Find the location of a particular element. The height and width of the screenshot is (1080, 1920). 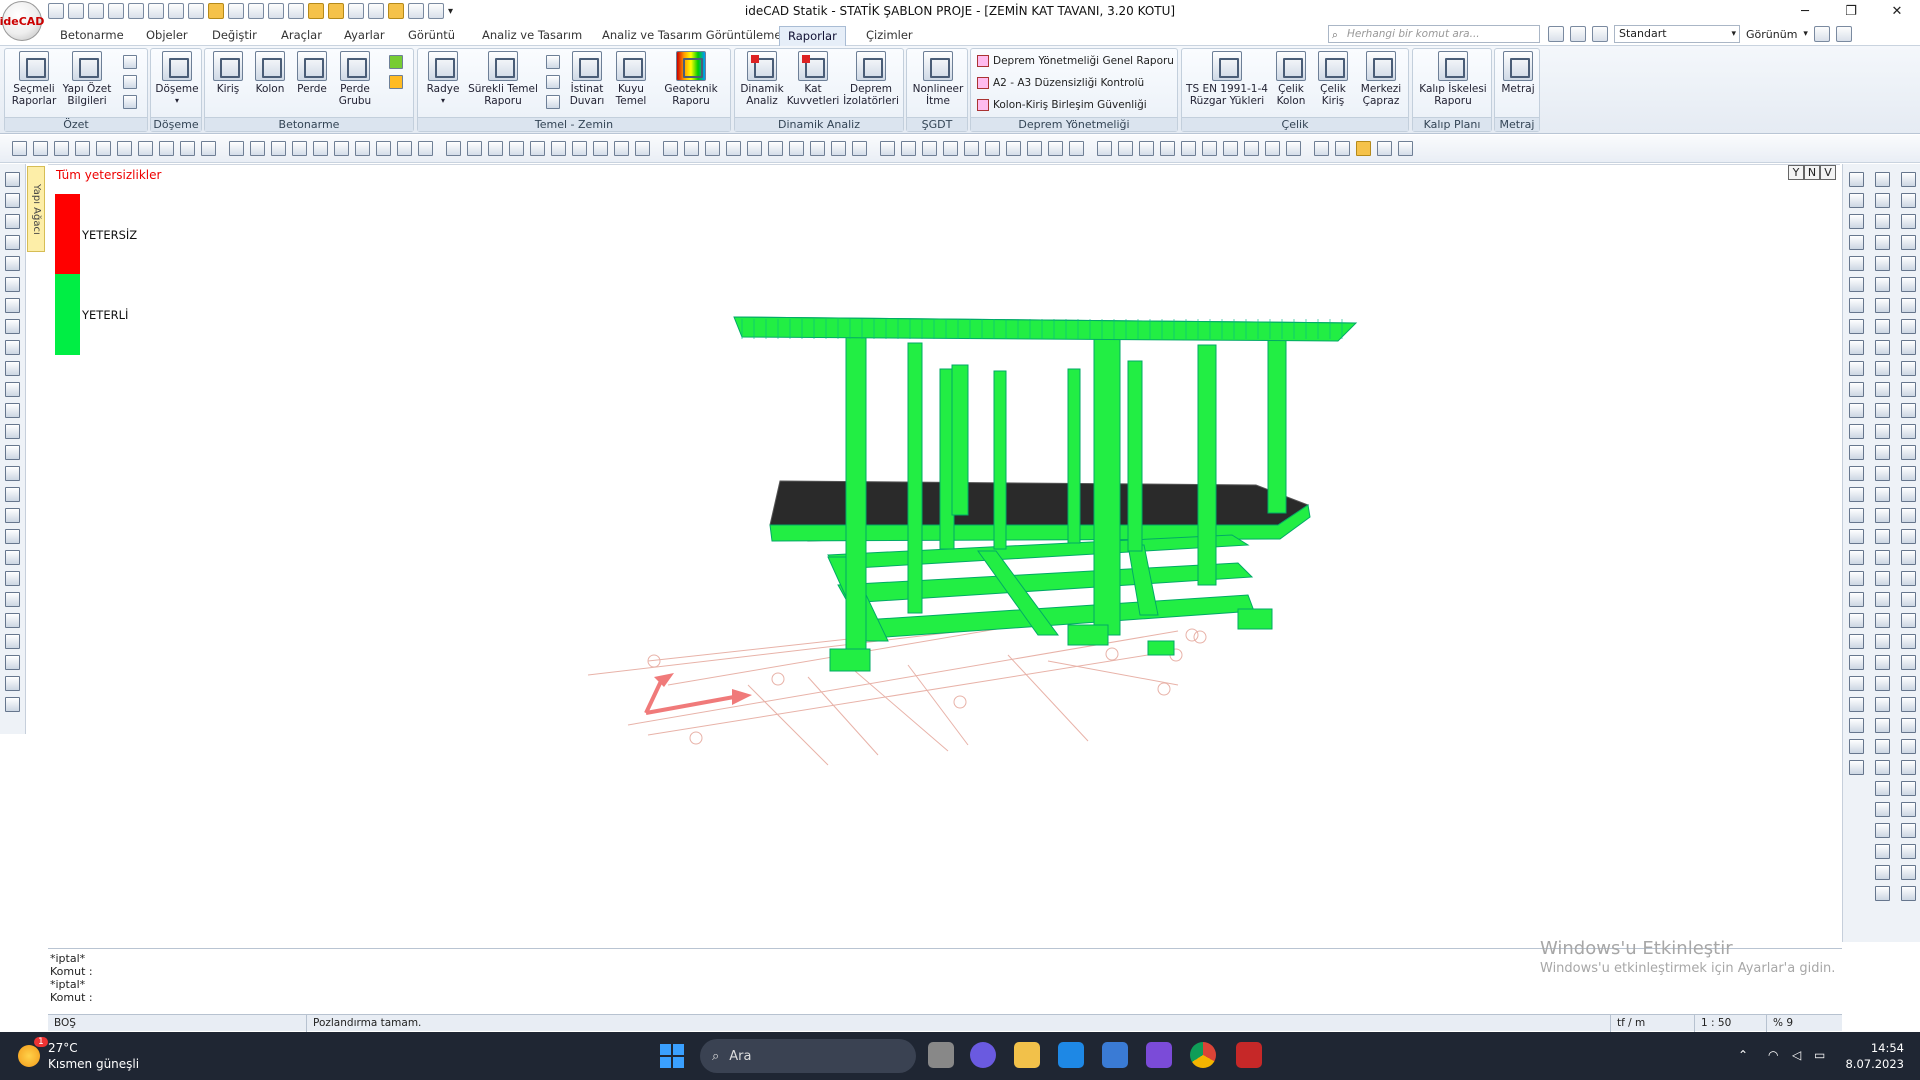

dim-angular-icon is located at coordinates (1034, 148).